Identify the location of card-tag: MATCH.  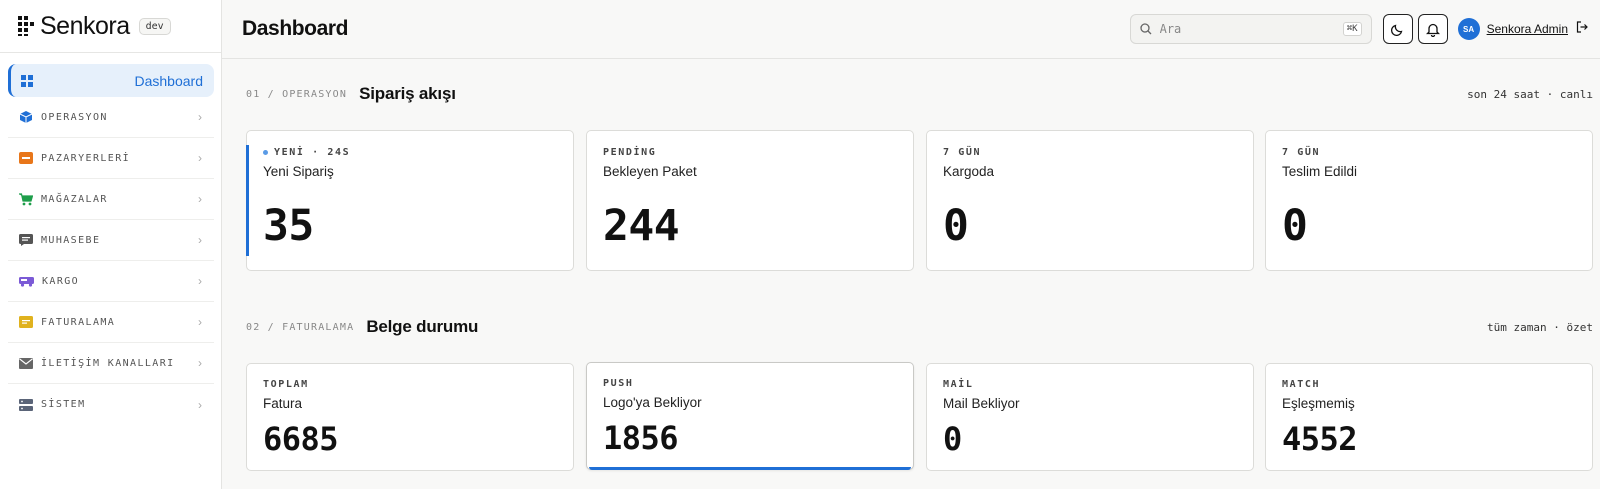
(1301, 384).